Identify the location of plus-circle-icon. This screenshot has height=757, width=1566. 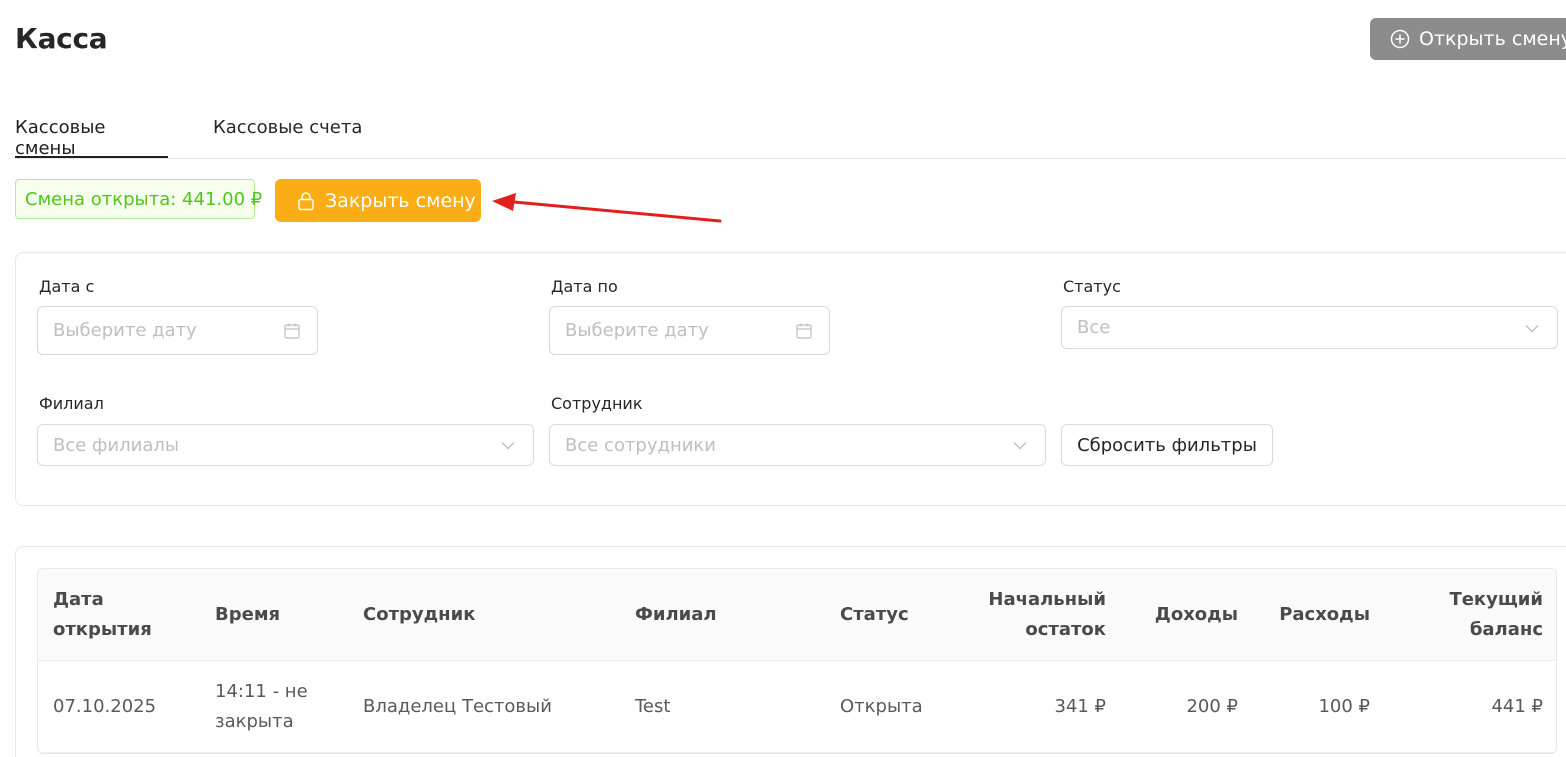
(1400, 39).